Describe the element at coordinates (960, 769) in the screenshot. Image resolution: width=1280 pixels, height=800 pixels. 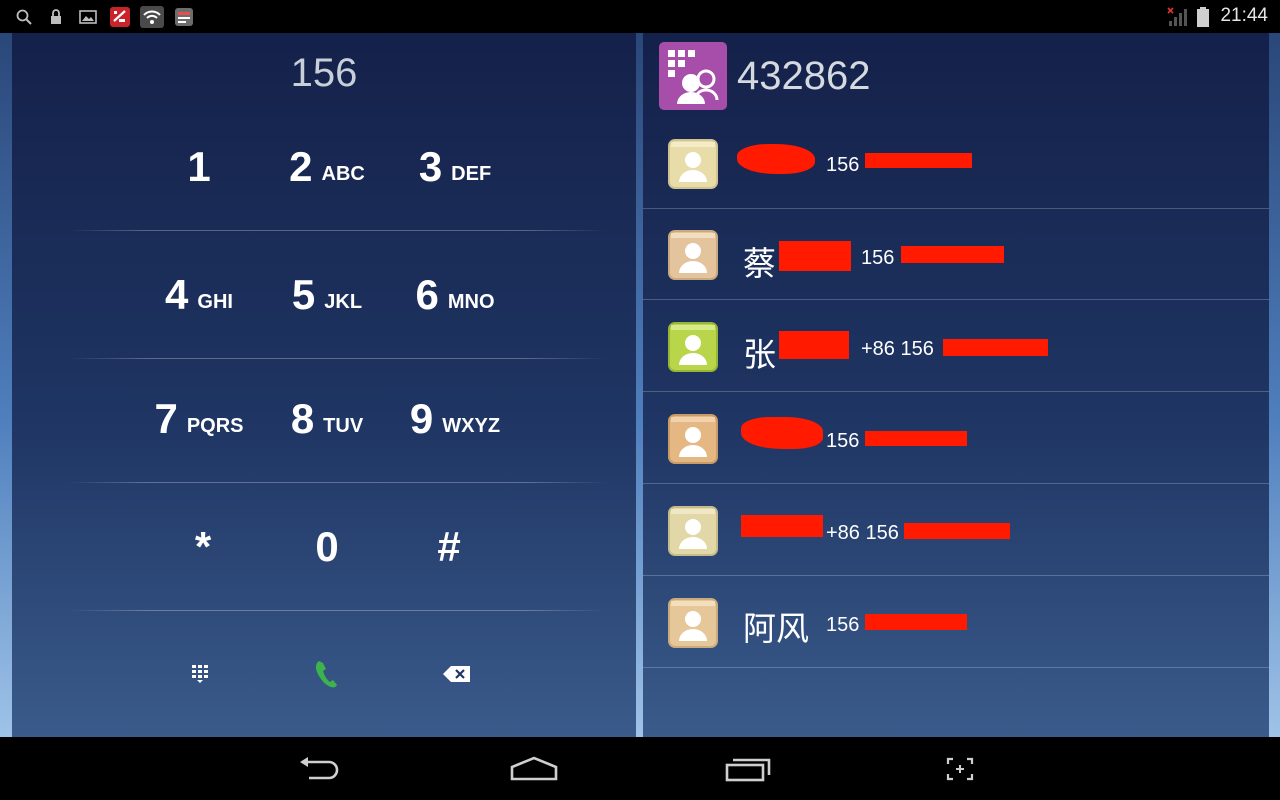
I see `screenshot-icon` at that location.